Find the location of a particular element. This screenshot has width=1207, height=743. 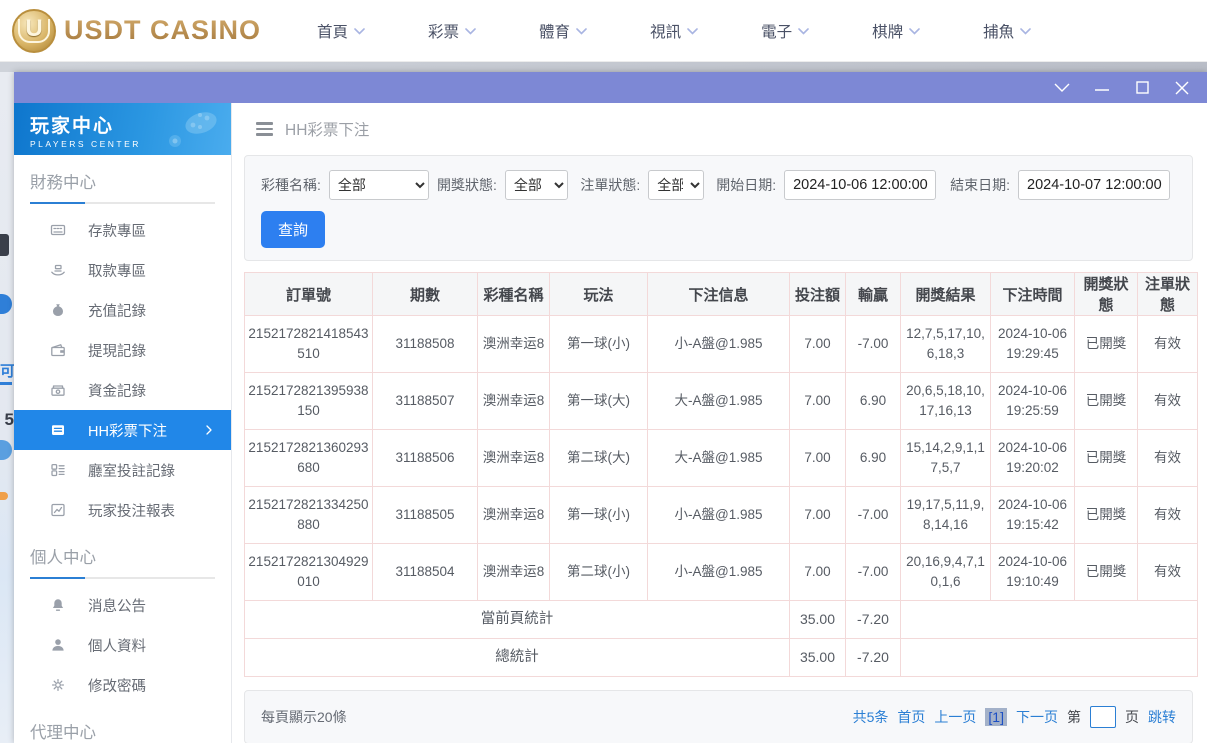

nav-item-home: 首頁 is located at coordinates (341, 31).